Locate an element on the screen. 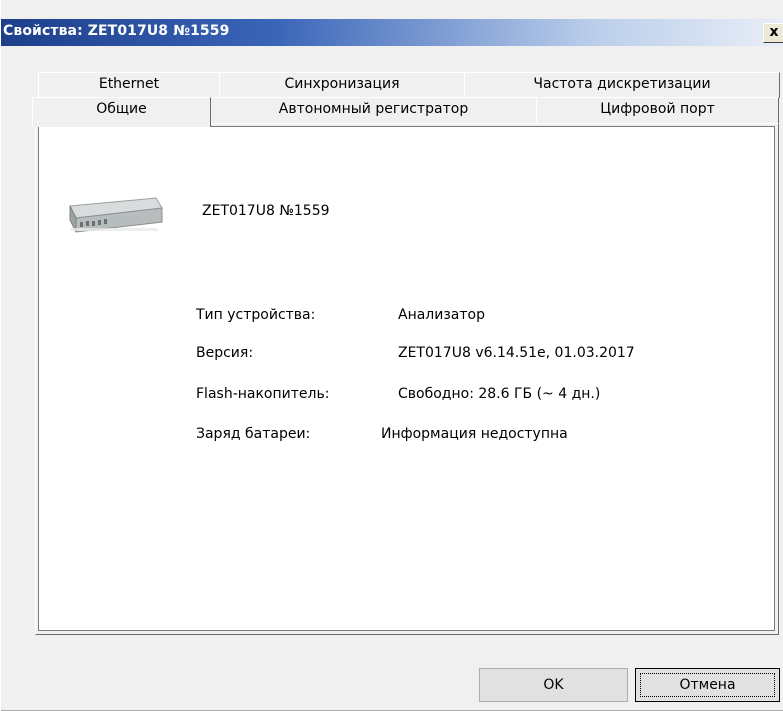  device-type-label: Тип устройства: is located at coordinates (256, 315).